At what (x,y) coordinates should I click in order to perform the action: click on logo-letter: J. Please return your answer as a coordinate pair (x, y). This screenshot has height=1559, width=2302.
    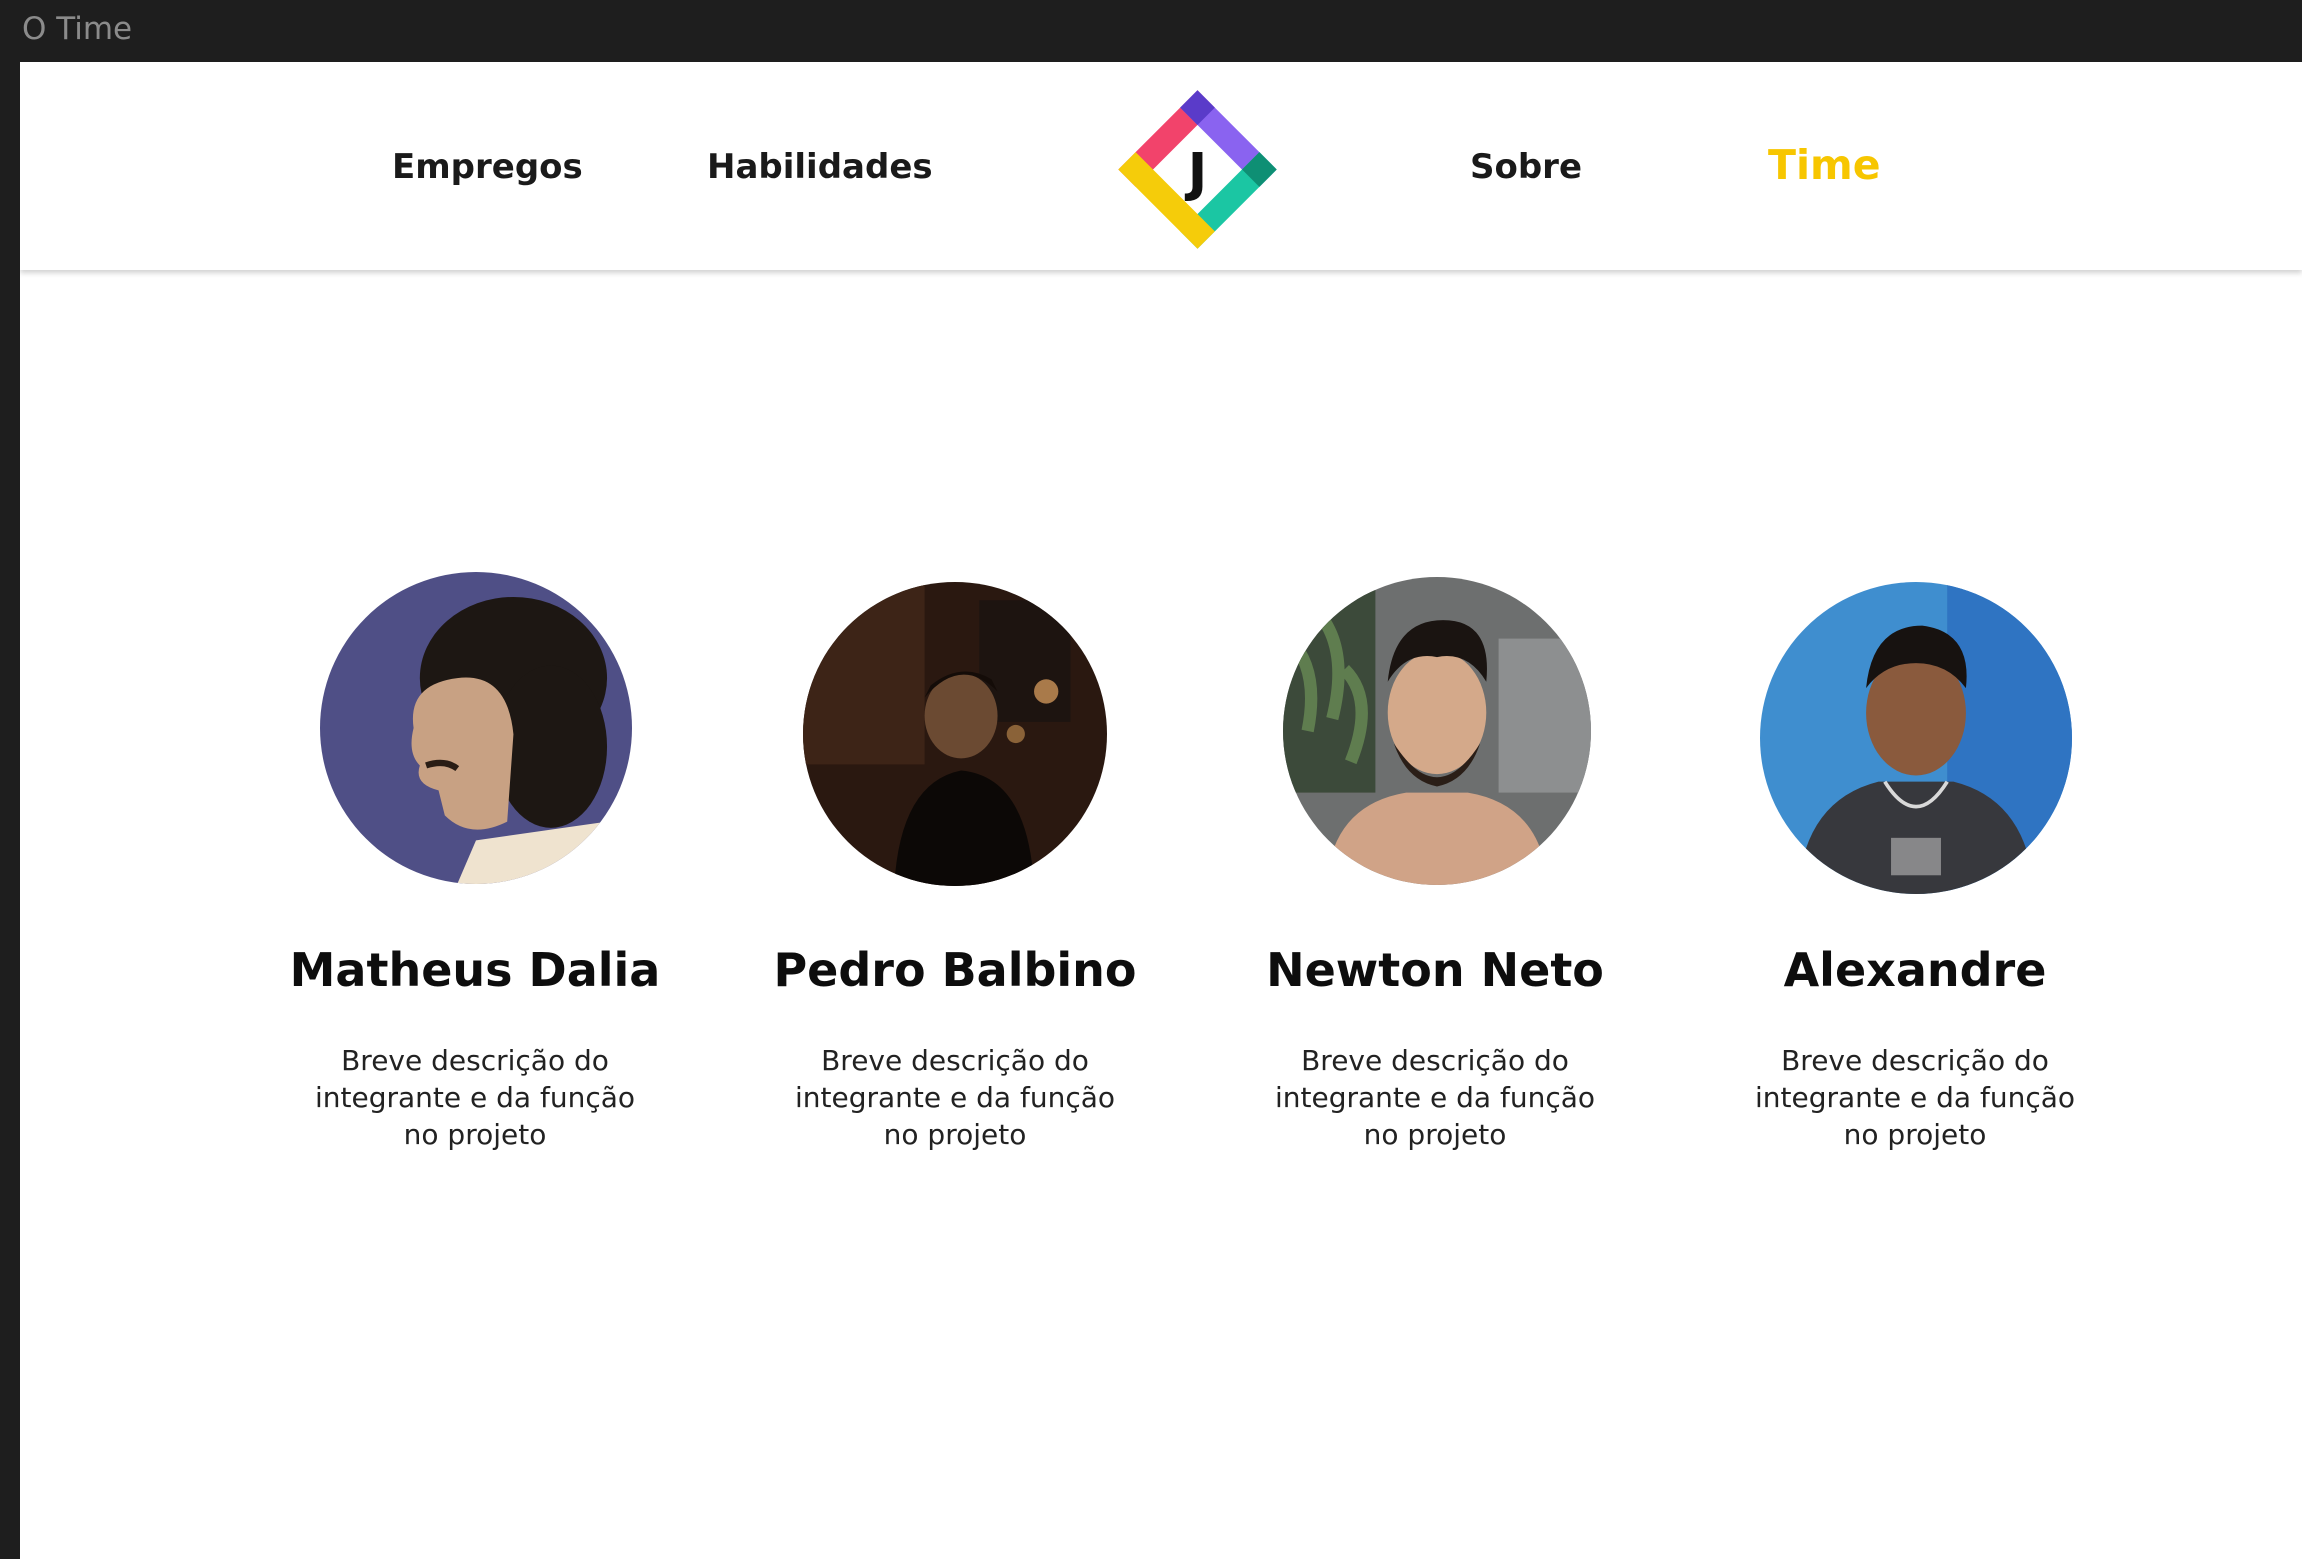
    Looking at the image, I should click on (1196, 173).